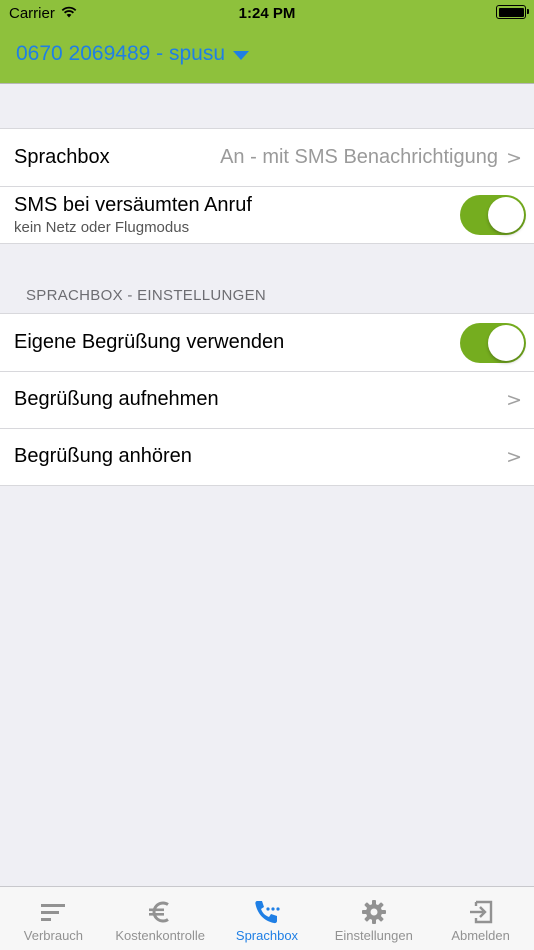 This screenshot has height=950, width=534. What do you see at coordinates (359, 157) in the screenshot?
I see `sprachbox-value: An - mit SMS Benachrichtigung` at bounding box center [359, 157].